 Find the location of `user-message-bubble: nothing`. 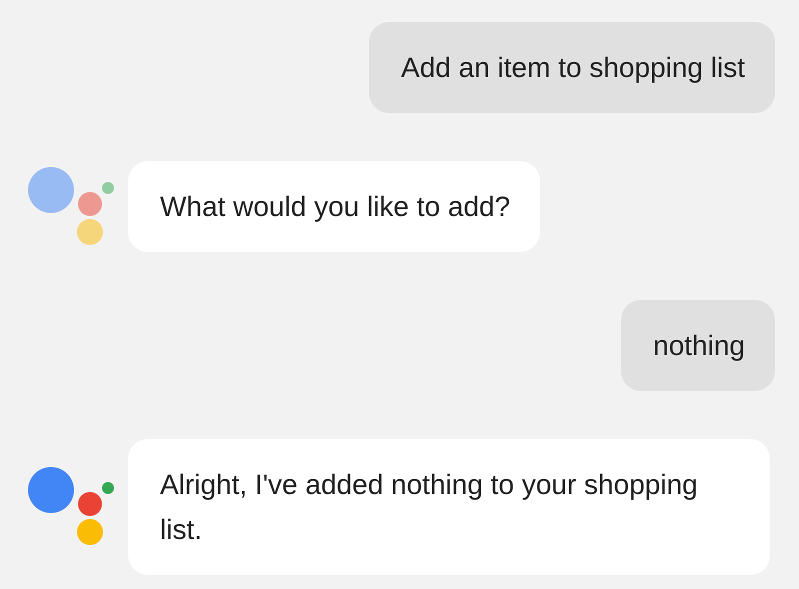

user-message-bubble: nothing is located at coordinates (698, 345).